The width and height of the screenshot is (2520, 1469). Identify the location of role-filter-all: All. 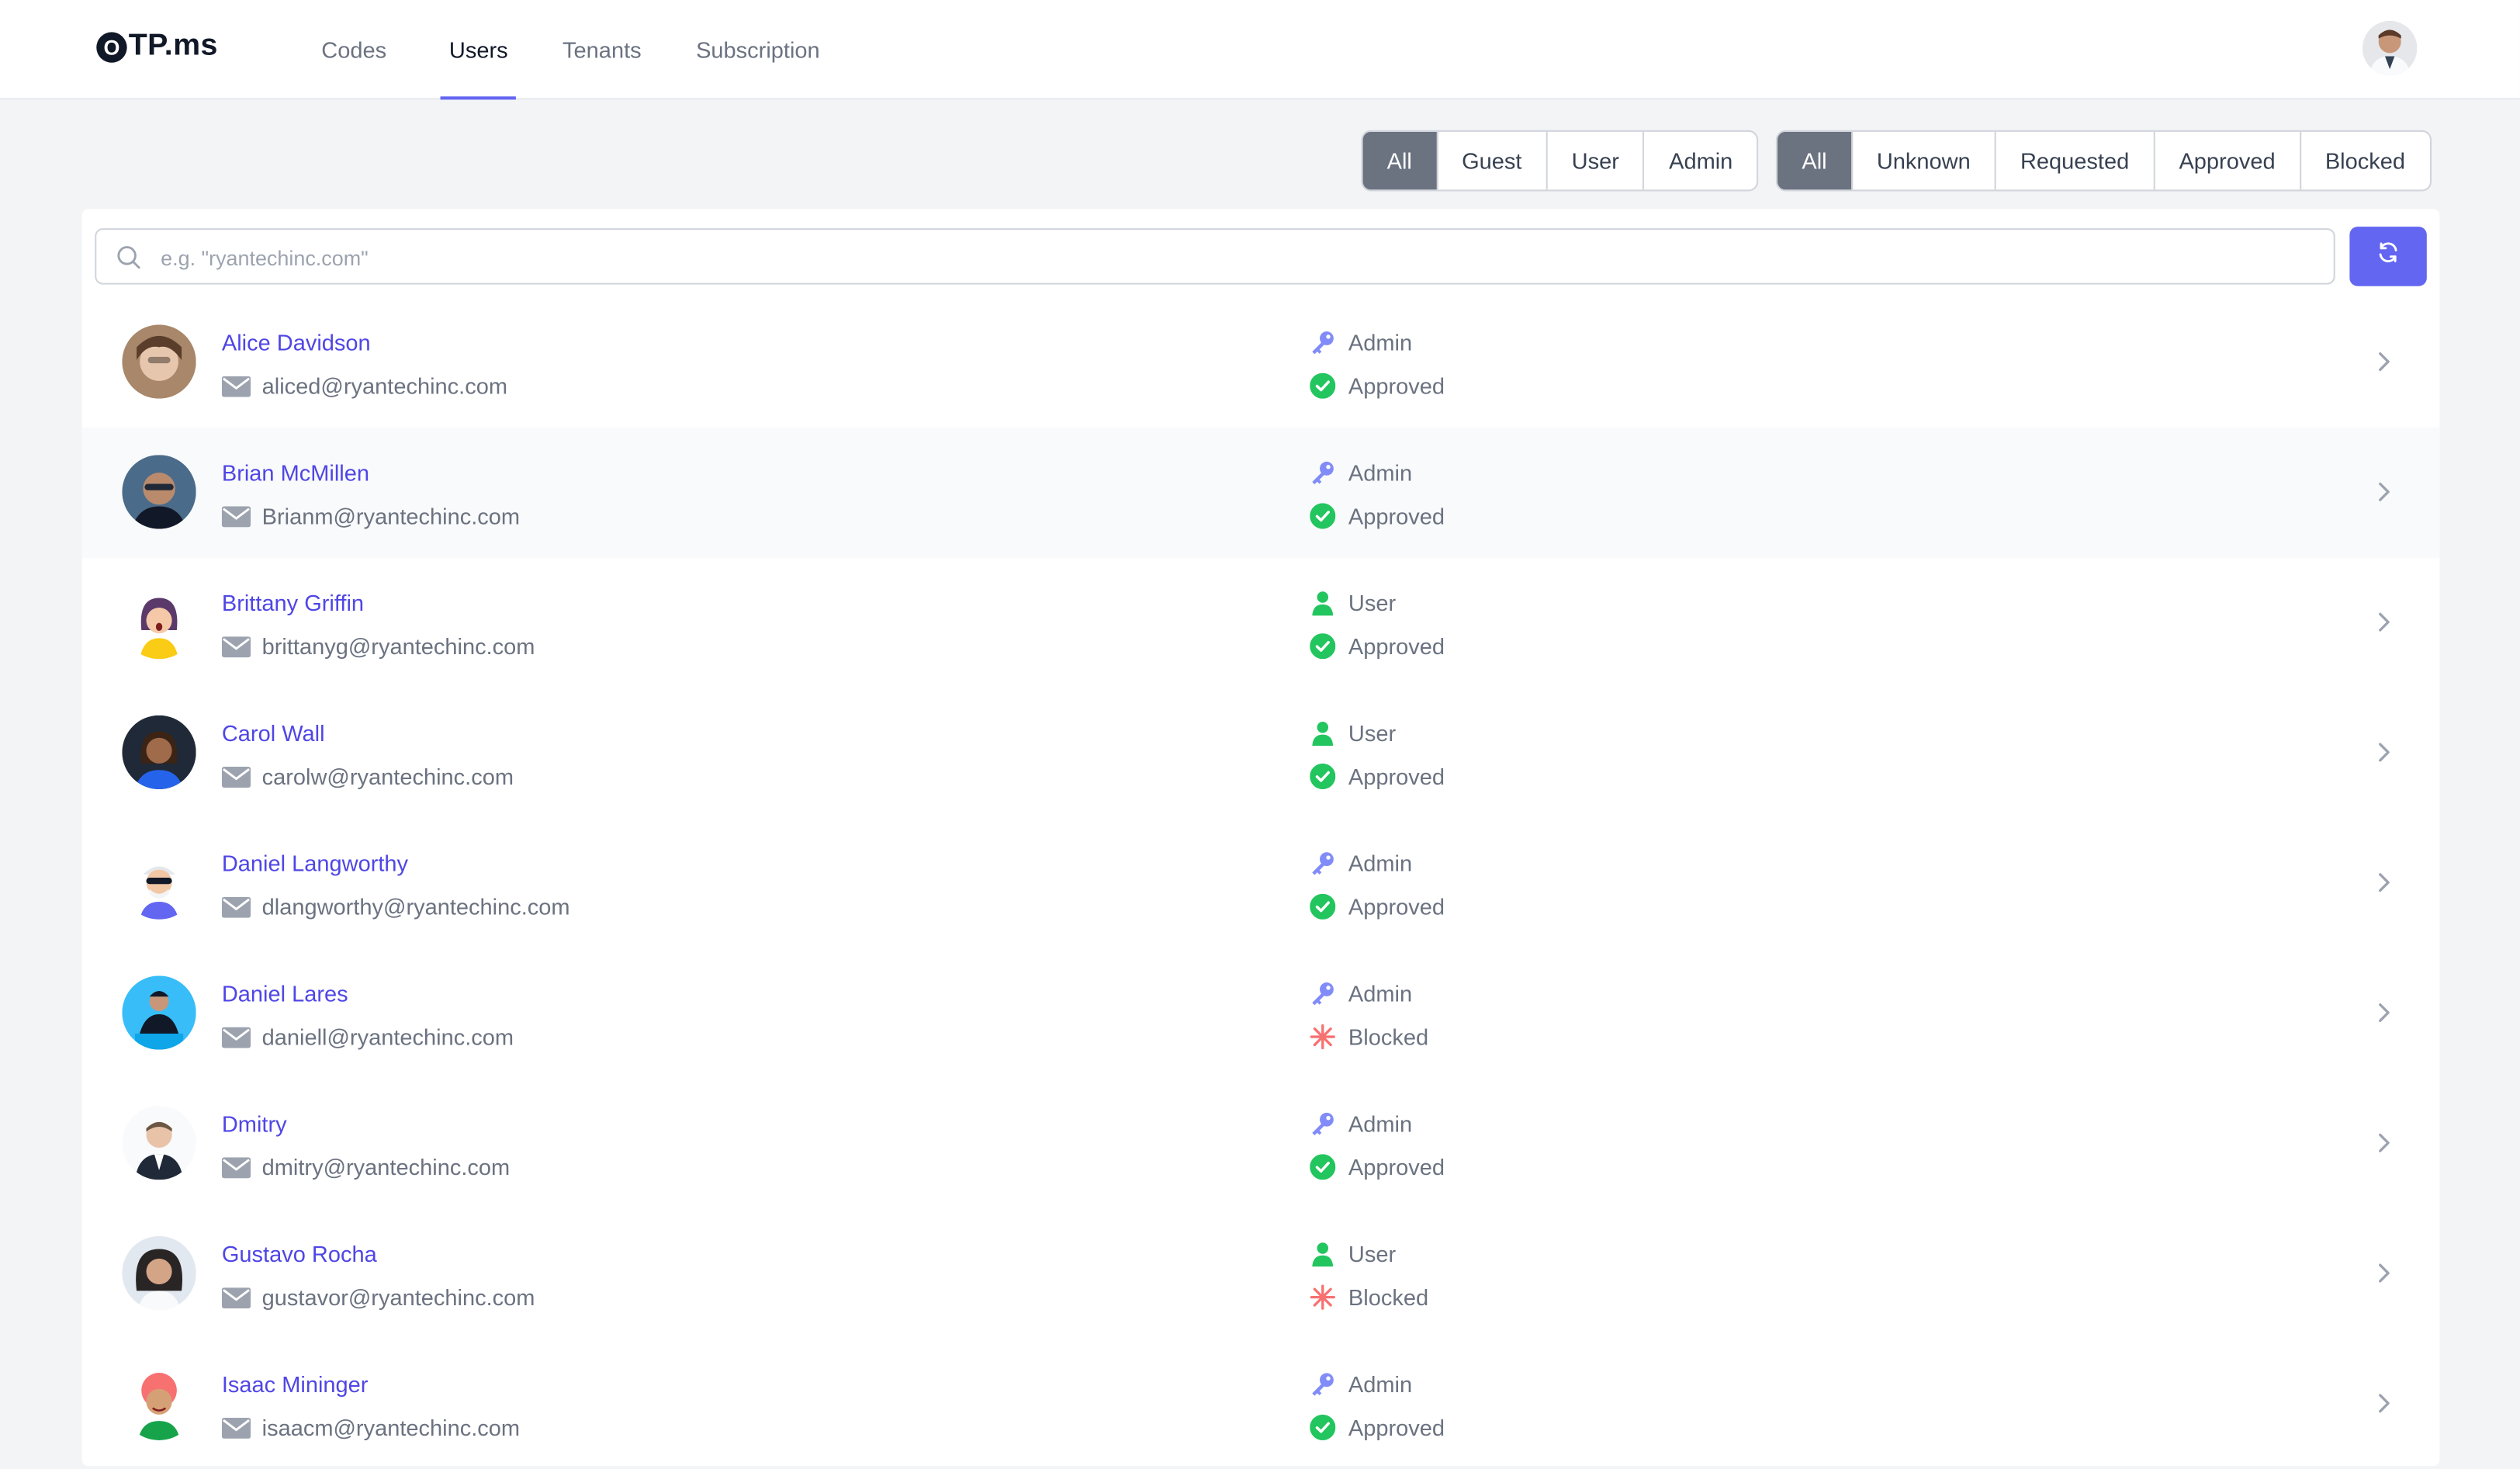
(1399, 160).